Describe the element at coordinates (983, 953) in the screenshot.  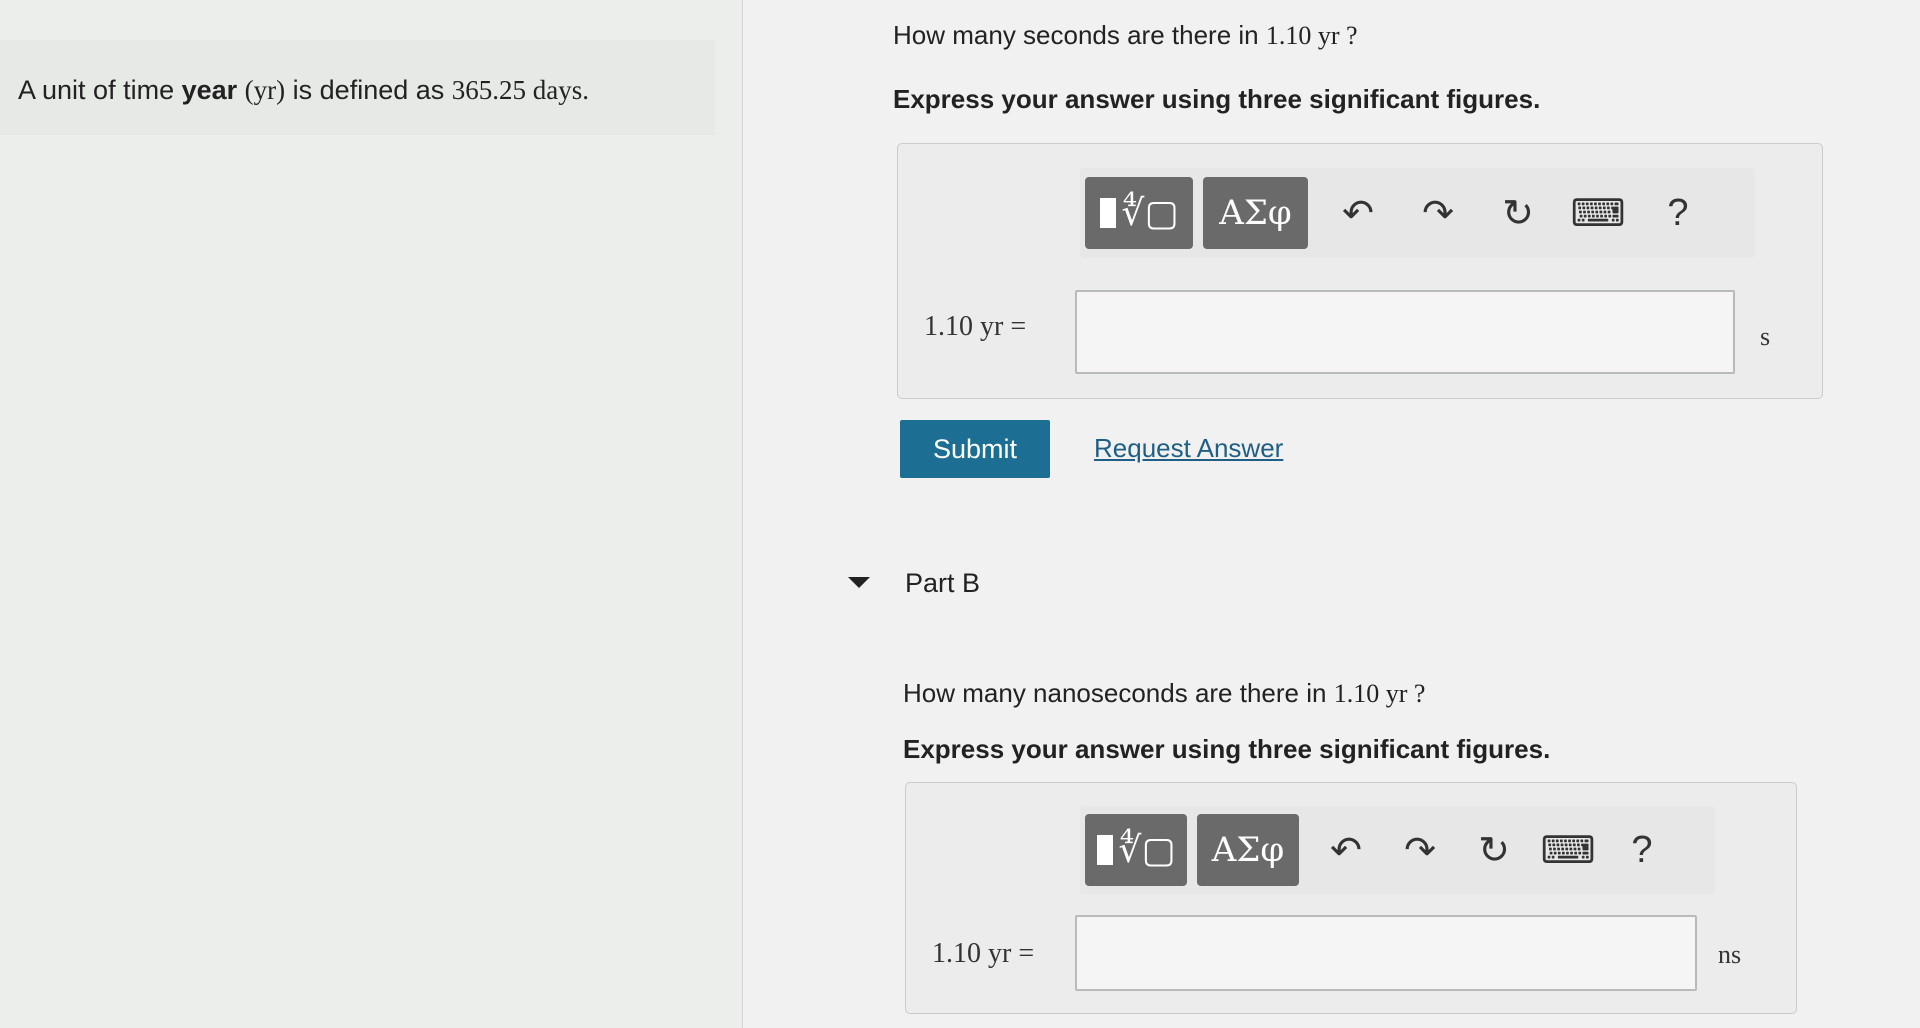
I see `part-b-equation-lhs: 1.10 yr =` at that location.